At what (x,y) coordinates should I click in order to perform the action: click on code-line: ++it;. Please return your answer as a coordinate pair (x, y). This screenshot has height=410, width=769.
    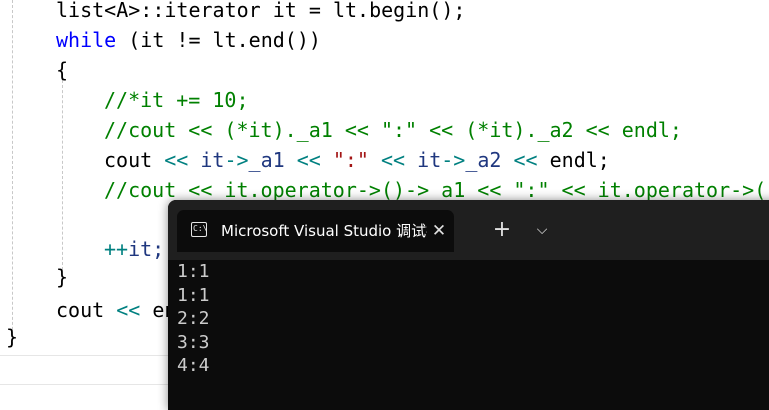
    Looking at the image, I should click on (134, 249).